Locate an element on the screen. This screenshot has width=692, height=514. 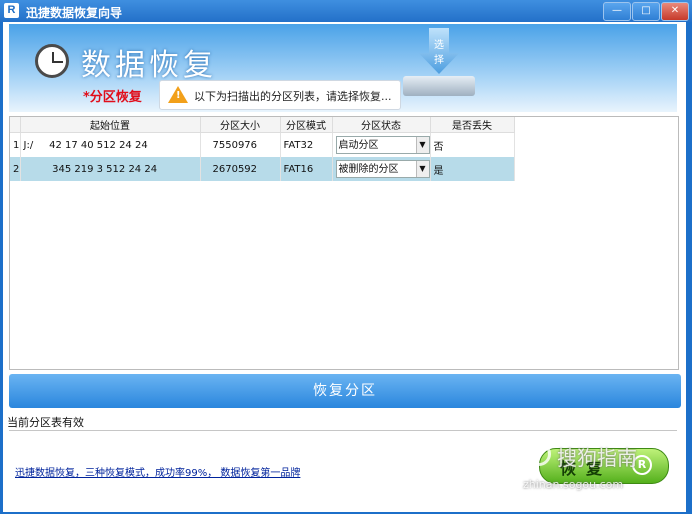
row-state: 启动分区 ▼ is located at coordinates (381, 144).